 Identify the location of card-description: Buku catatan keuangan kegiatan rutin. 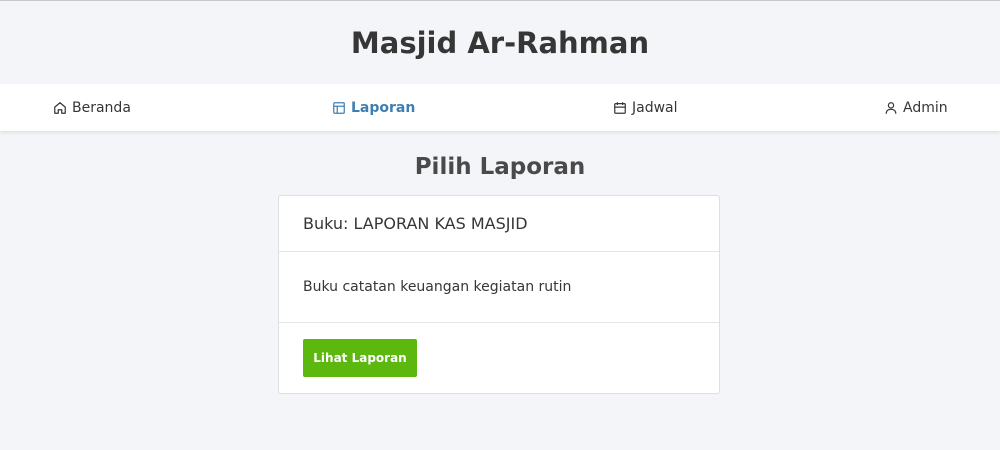
(437, 287).